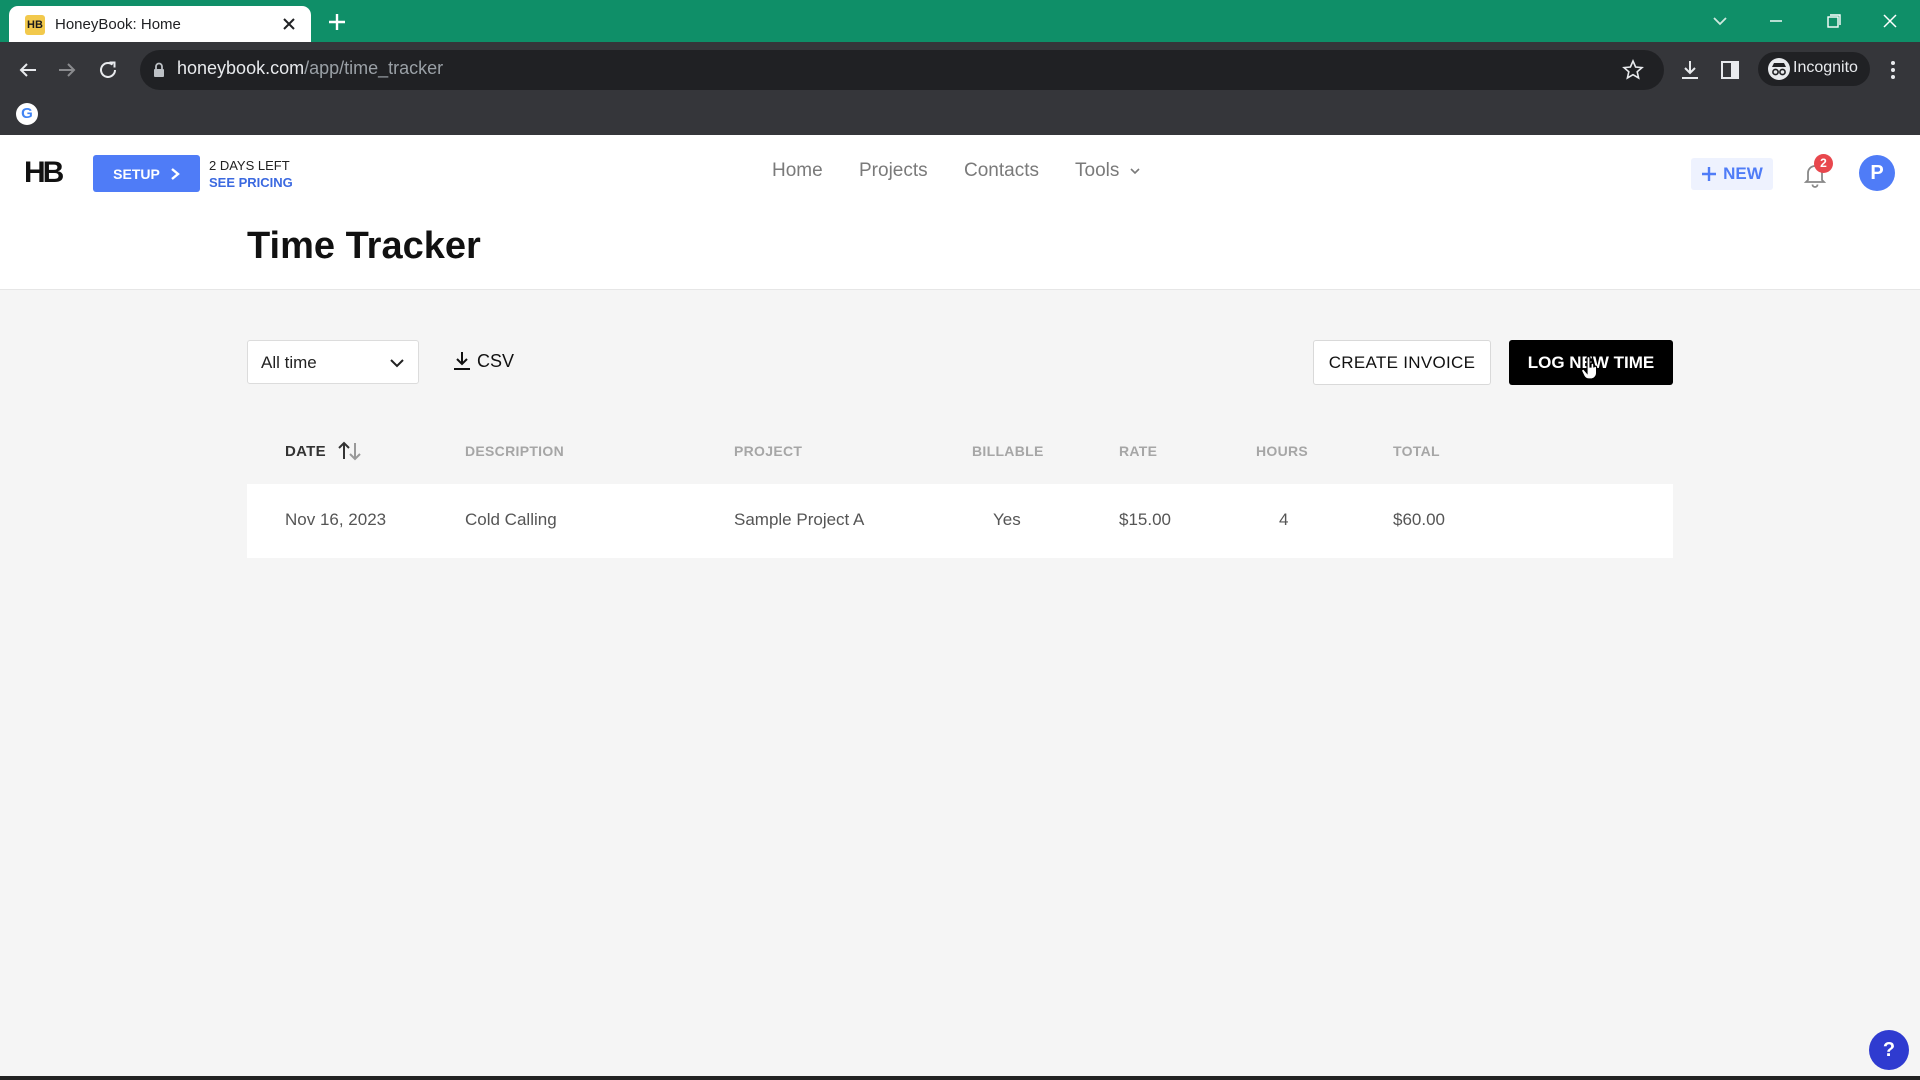 This screenshot has height=1080, width=1920. What do you see at coordinates (251, 182) in the screenshot?
I see `see-pricing-link: SEE PRICING` at bounding box center [251, 182].